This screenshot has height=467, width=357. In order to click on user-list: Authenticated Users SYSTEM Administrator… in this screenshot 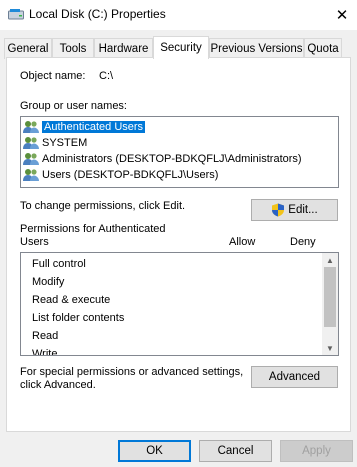, I will do `click(179, 152)`.